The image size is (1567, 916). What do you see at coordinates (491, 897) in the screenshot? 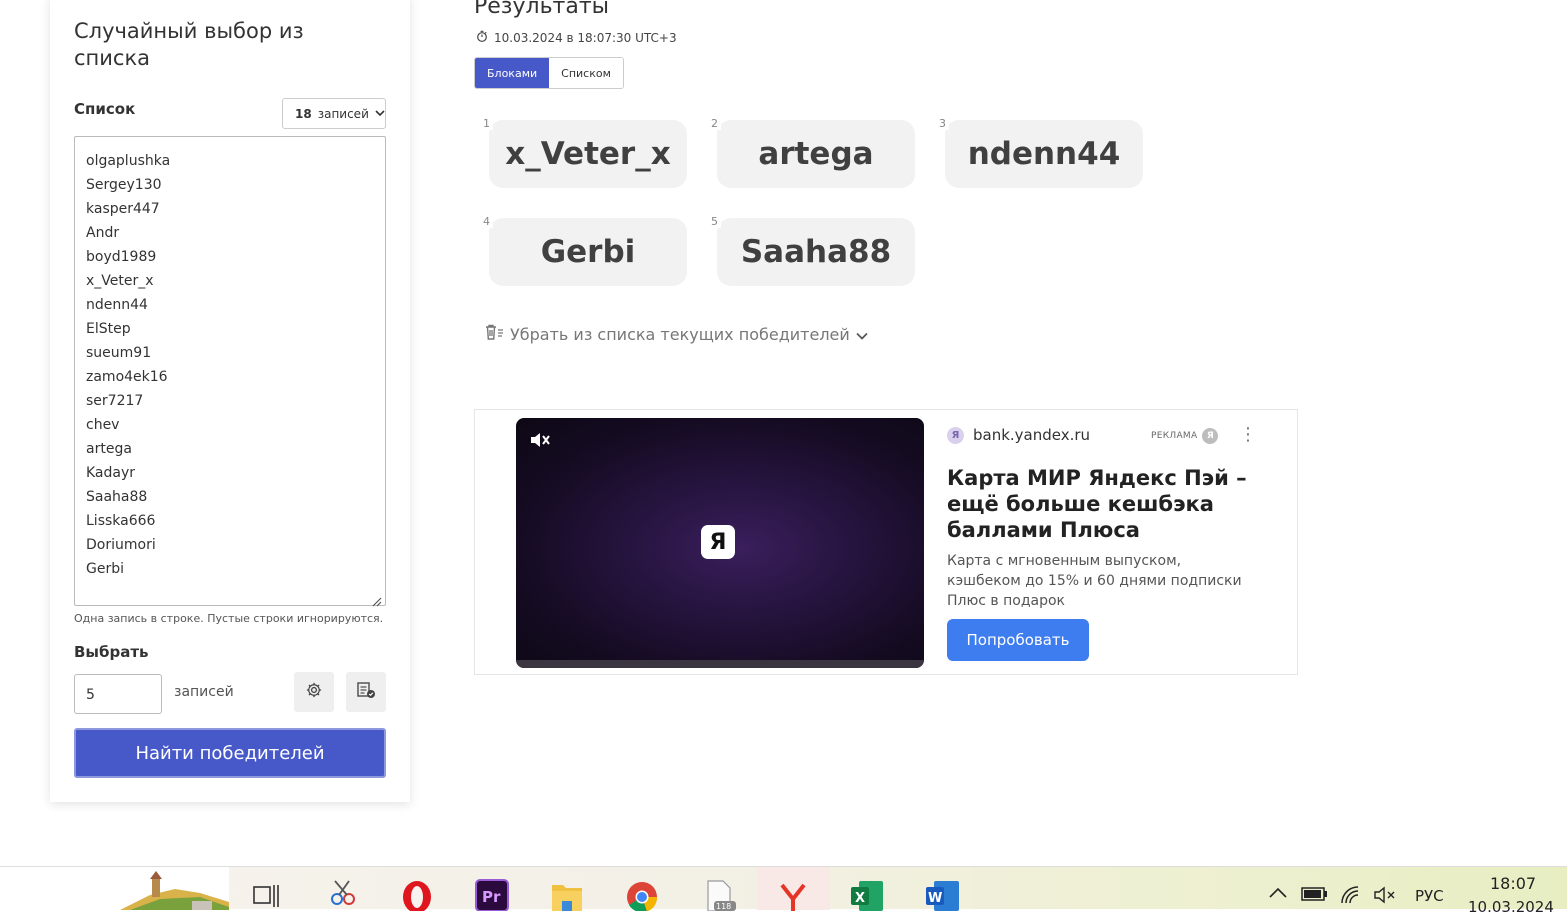
I see `svg-text: Pr` at bounding box center [491, 897].